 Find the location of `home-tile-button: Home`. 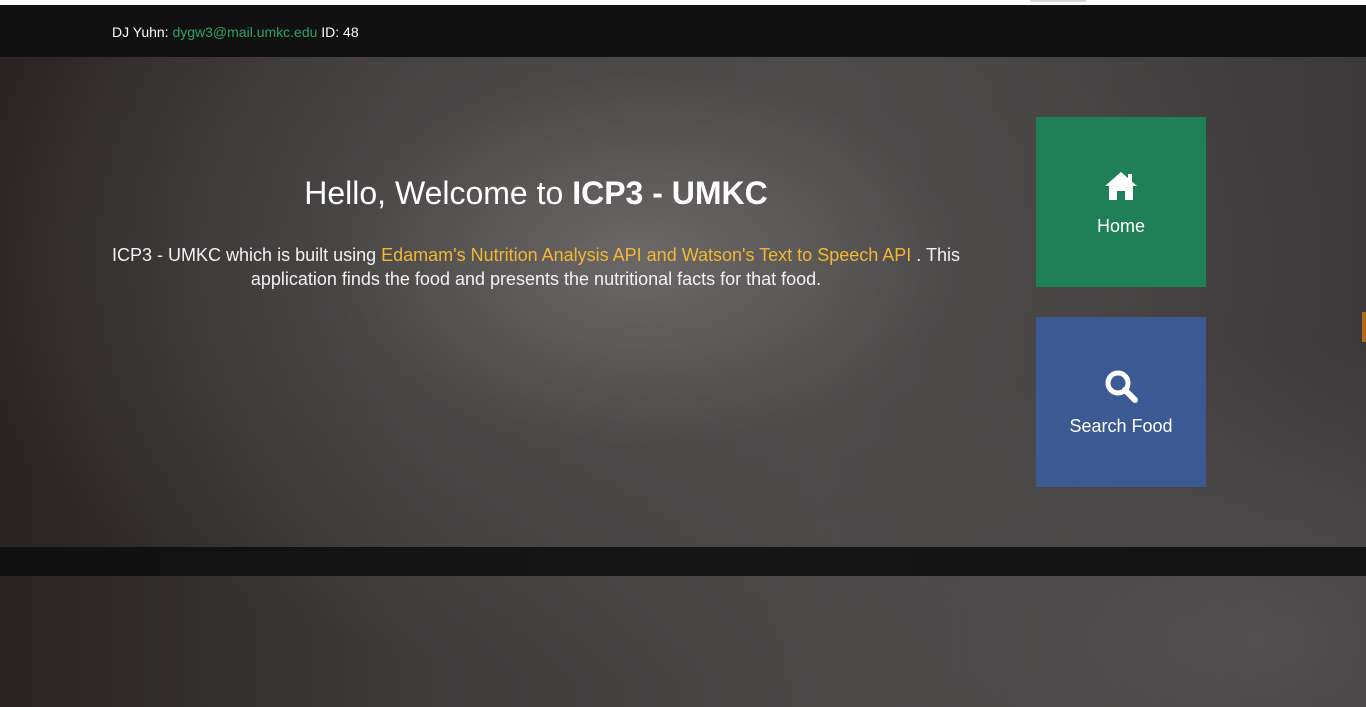

home-tile-button: Home is located at coordinates (1121, 202).